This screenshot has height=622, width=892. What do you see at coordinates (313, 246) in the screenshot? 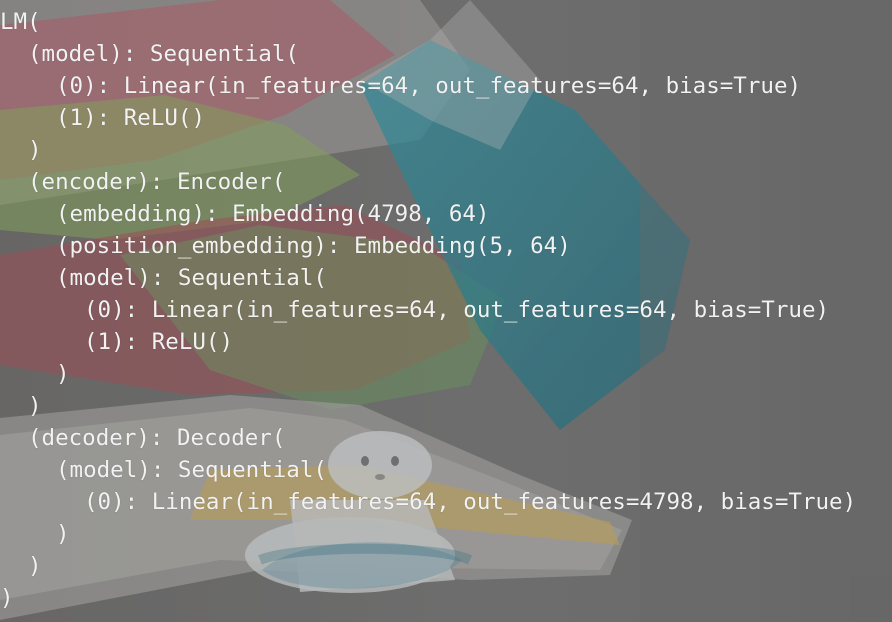
I see `code-line: (position_embedding): Embedding(5, 64)` at bounding box center [313, 246].